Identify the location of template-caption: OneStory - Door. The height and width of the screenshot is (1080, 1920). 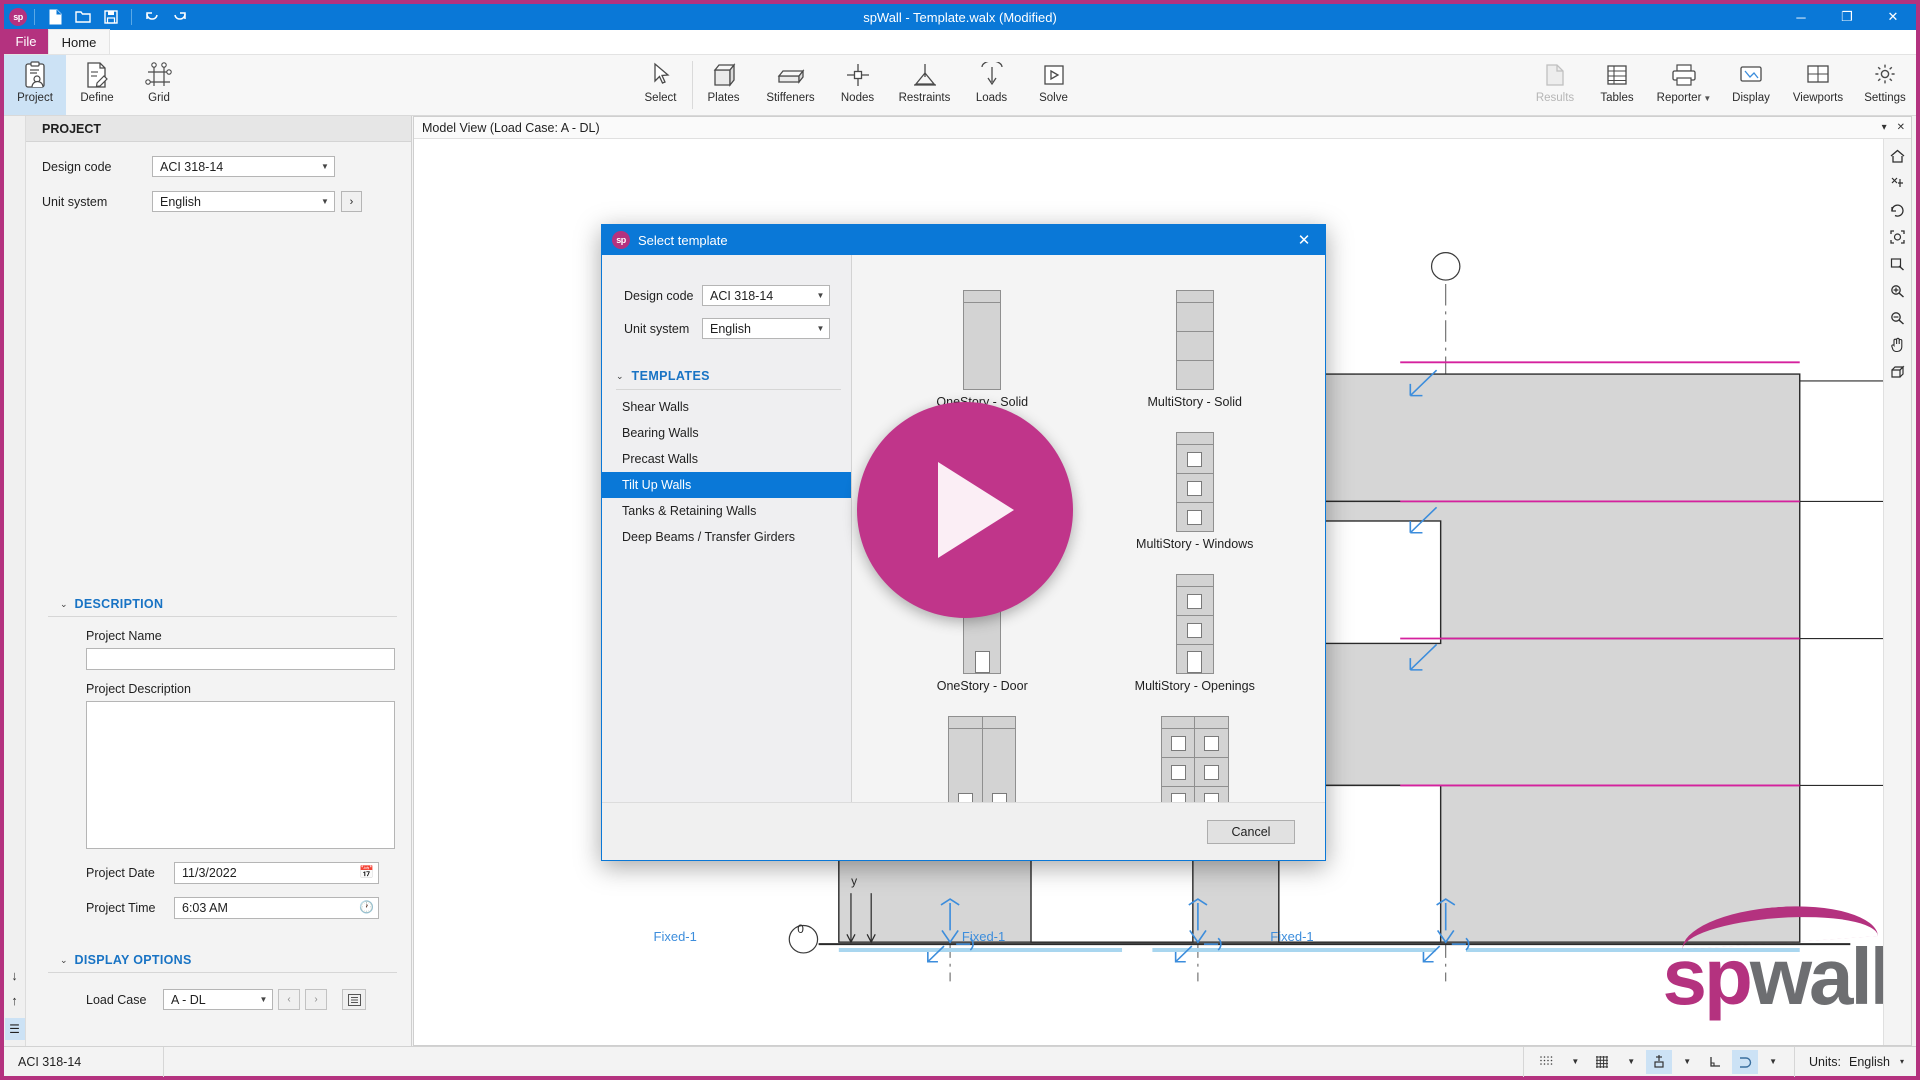
(982, 686).